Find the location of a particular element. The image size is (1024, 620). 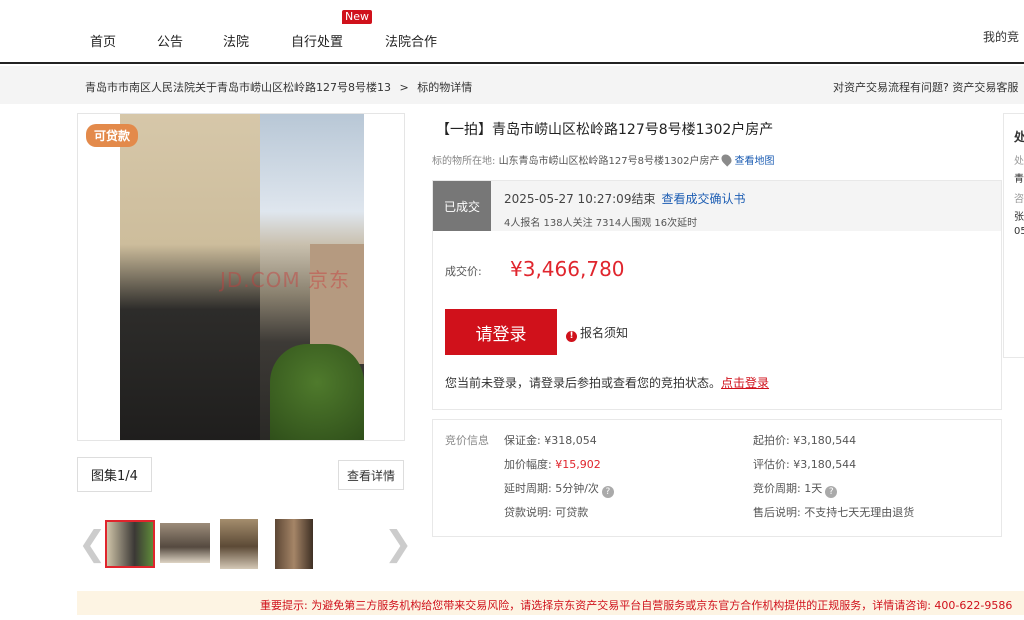

bid-info-label: 竞价信息 is located at coordinates (467, 440).